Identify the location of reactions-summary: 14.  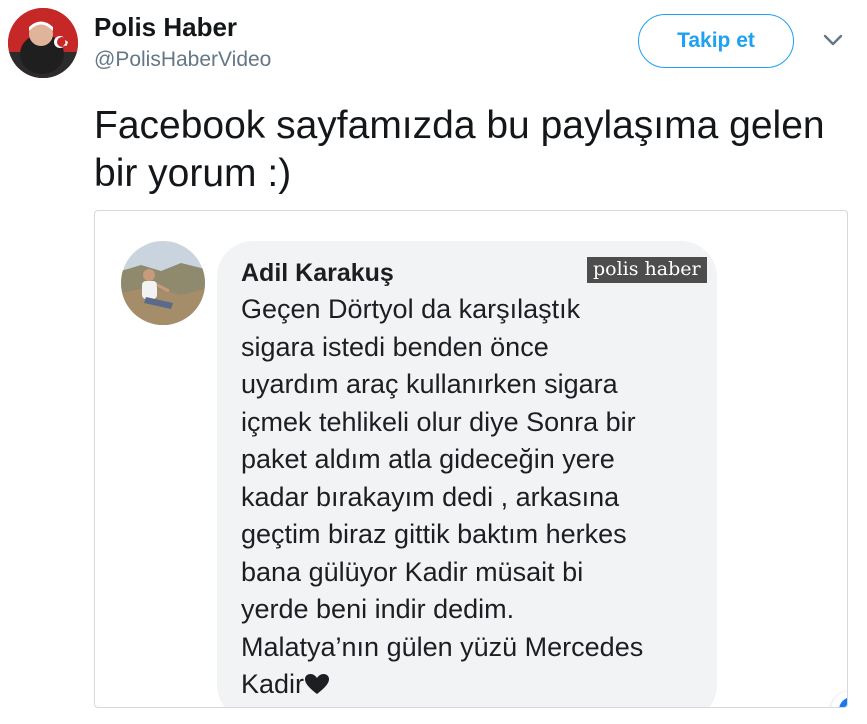
(839, 699).